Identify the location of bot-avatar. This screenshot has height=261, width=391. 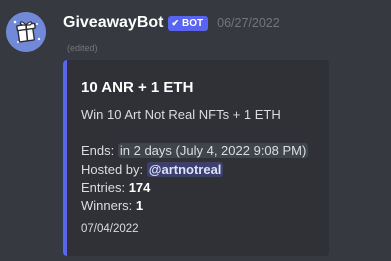
(26, 32).